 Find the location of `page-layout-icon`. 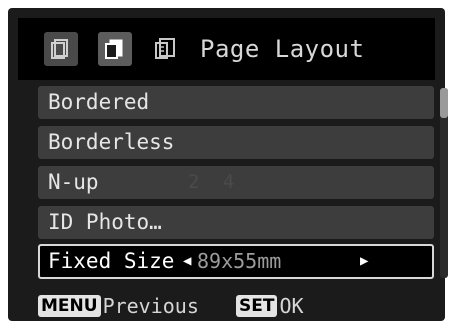

page-layout-icon is located at coordinates (114, 49).